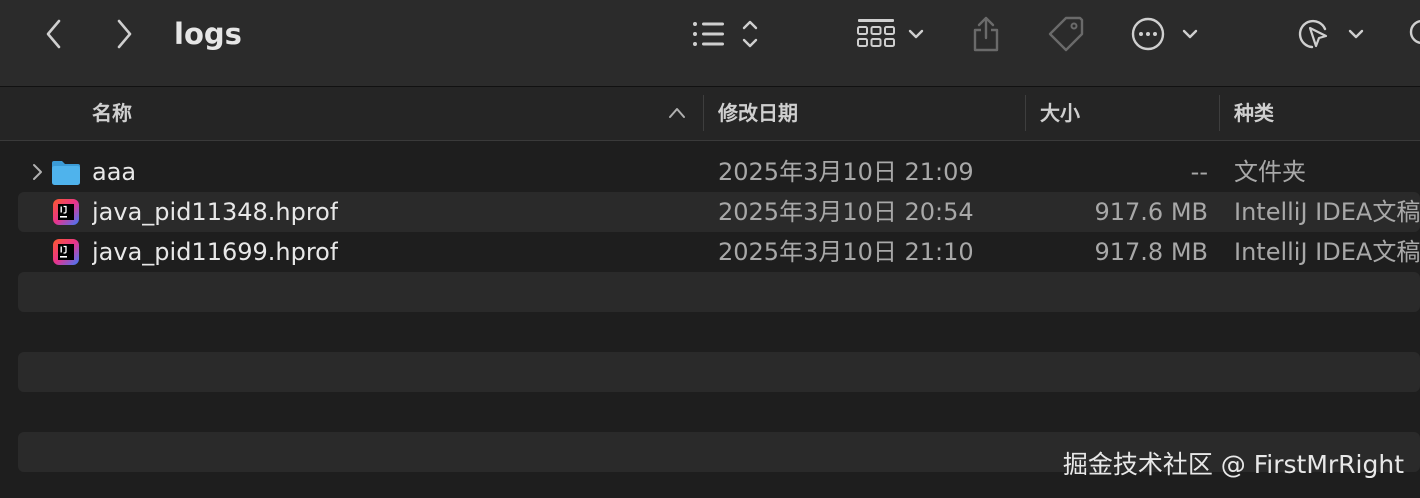 The height and width of the screenshot is (498, 1420). I want to click on file-size: 917.8 MB, so click(1151, 252).